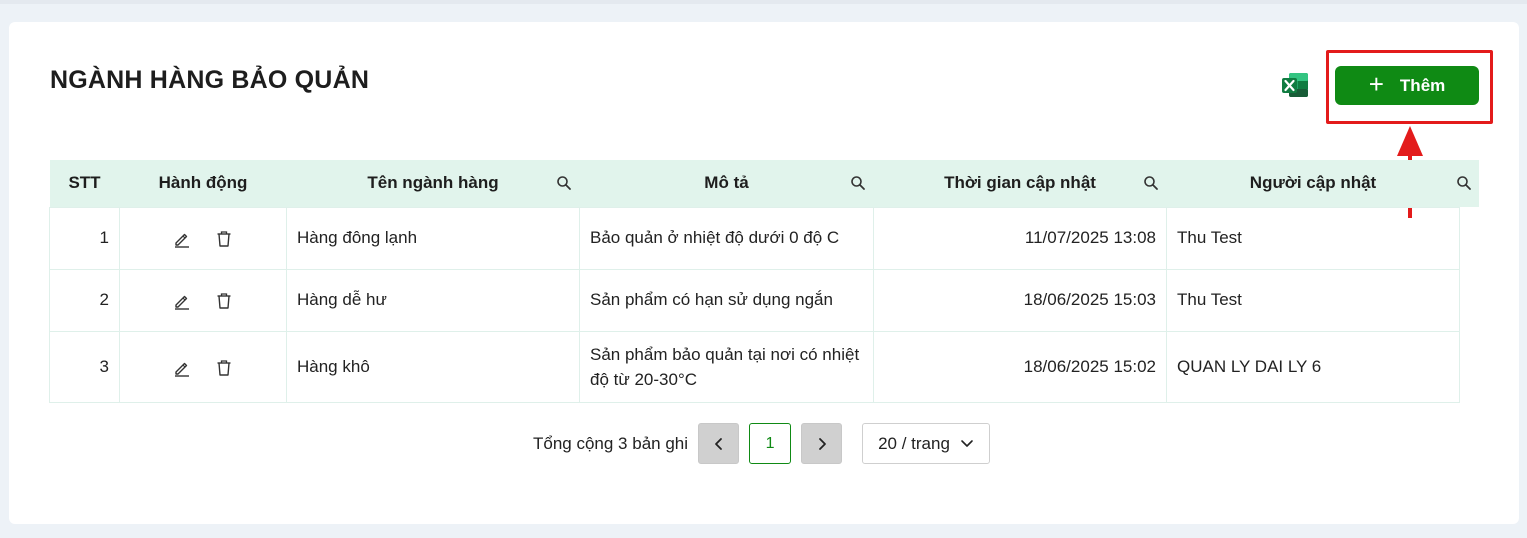 The height and width of the screenshot is (538, 1527). I want to click on column-header-time: Thời gian cập nhật, so click(1020, 183).